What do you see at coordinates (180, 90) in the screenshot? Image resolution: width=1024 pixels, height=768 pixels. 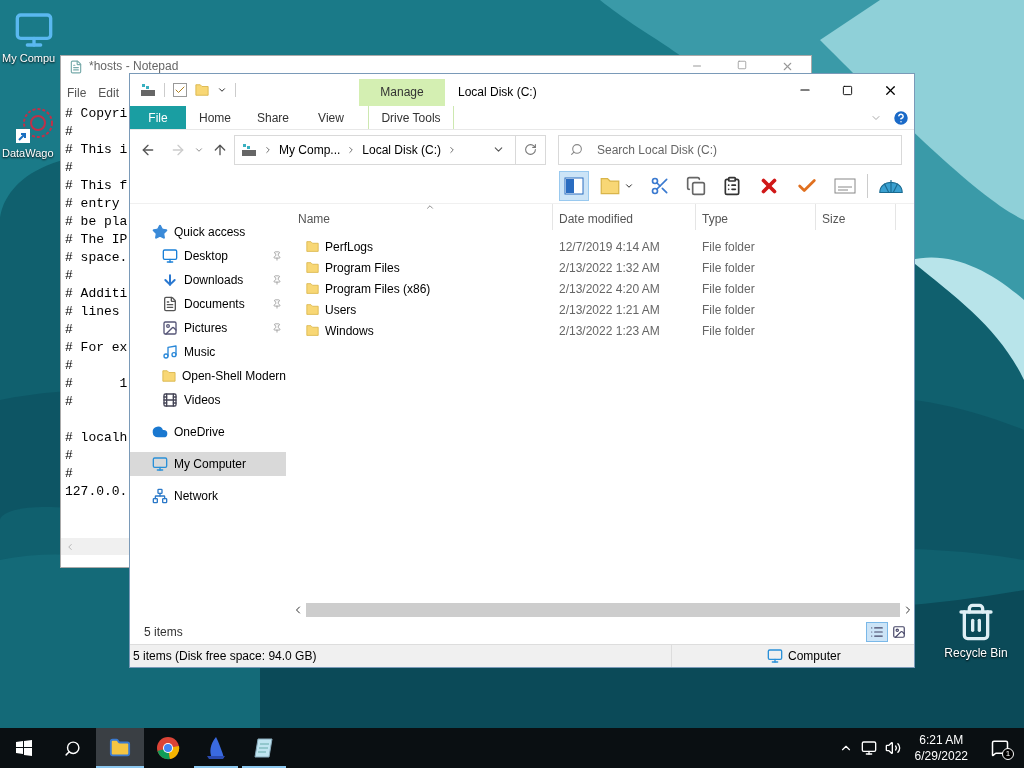 I see `checkbox-icon` at bounding box center [180, 90].